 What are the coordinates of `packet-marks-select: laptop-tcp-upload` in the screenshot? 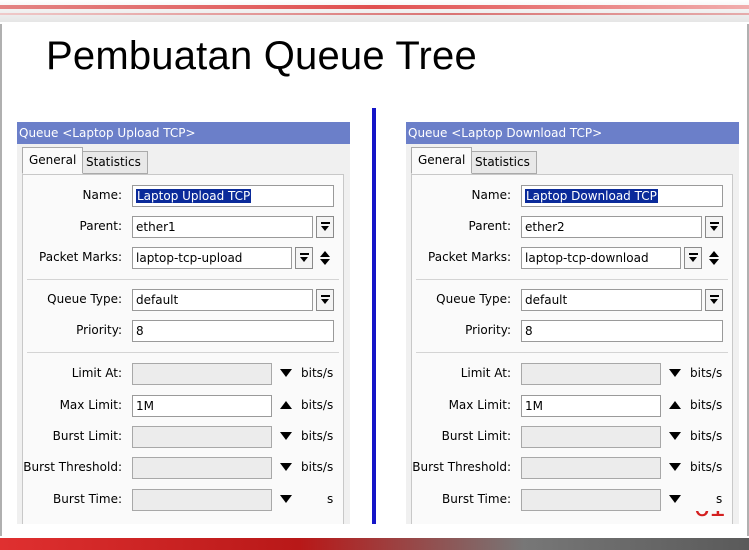 It's located at (212, 258).